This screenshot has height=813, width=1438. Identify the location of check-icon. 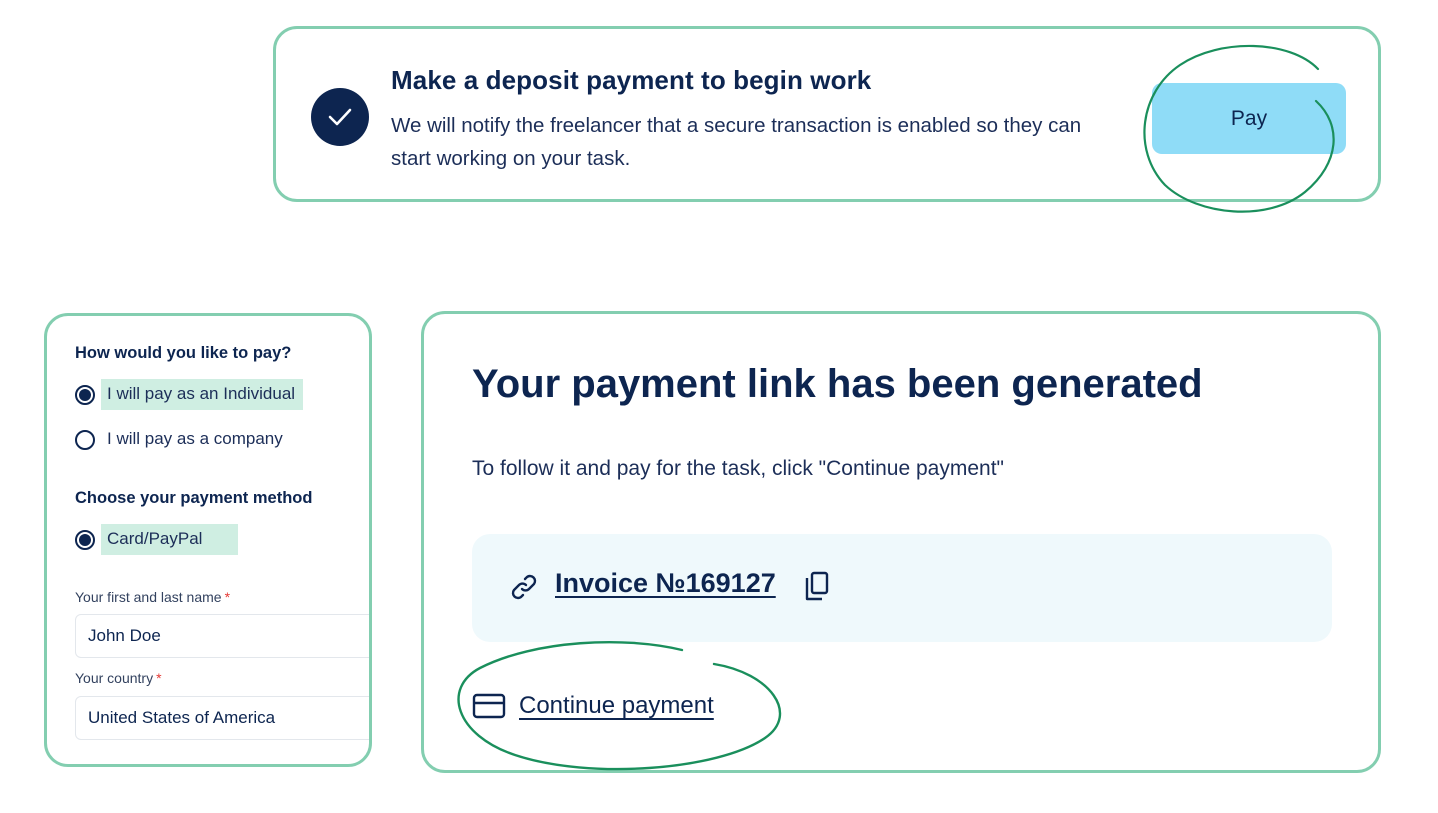
(340, 117).